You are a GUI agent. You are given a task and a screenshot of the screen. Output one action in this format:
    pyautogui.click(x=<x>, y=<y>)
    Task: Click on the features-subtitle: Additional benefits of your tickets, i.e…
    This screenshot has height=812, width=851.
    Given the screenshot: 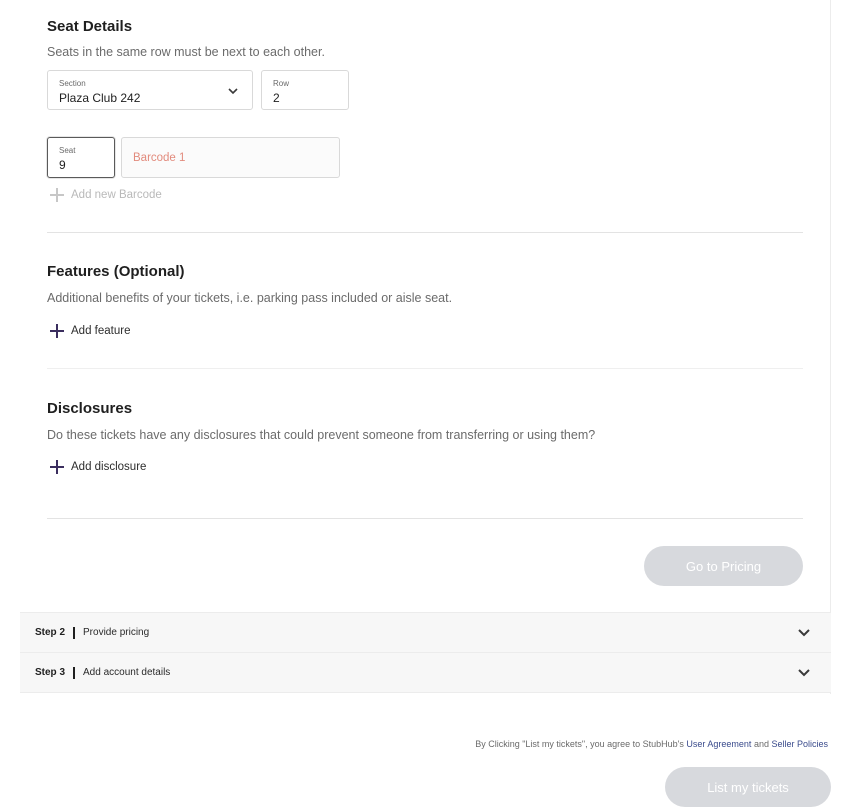 What is the action you would take?
    pyautogui.click(x=250, y=298)
    